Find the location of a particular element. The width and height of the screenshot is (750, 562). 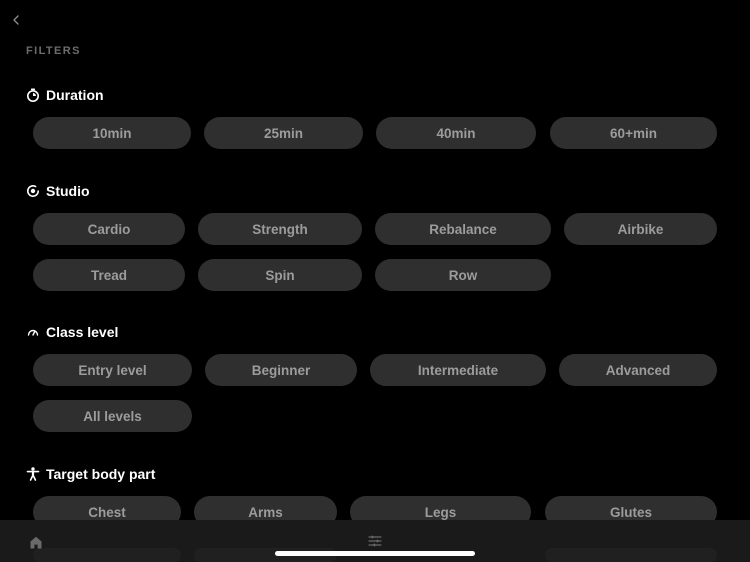

studio-chip-row: Row is located at coordinates (463, 275).